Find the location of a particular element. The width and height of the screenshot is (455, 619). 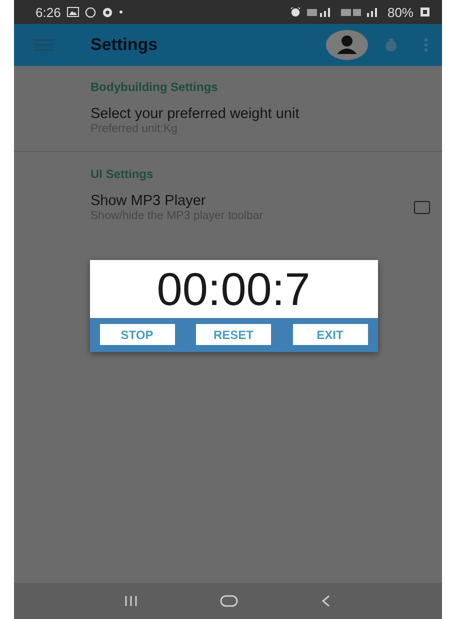

battery-percent: 80% is located at coordinates (400, 12).